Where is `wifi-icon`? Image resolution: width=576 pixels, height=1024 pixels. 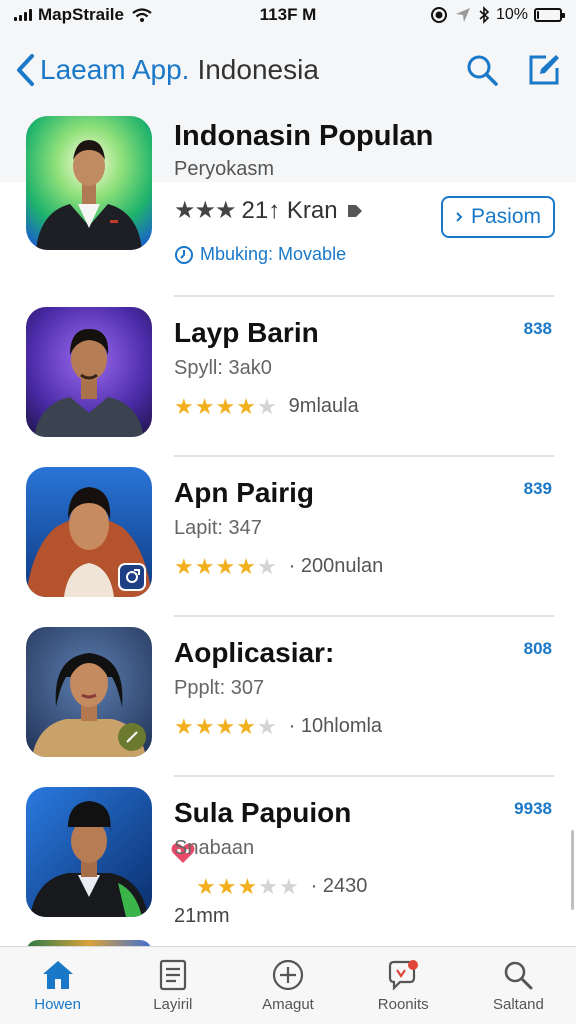 wifi-icon is located at coordinates (142, 15).